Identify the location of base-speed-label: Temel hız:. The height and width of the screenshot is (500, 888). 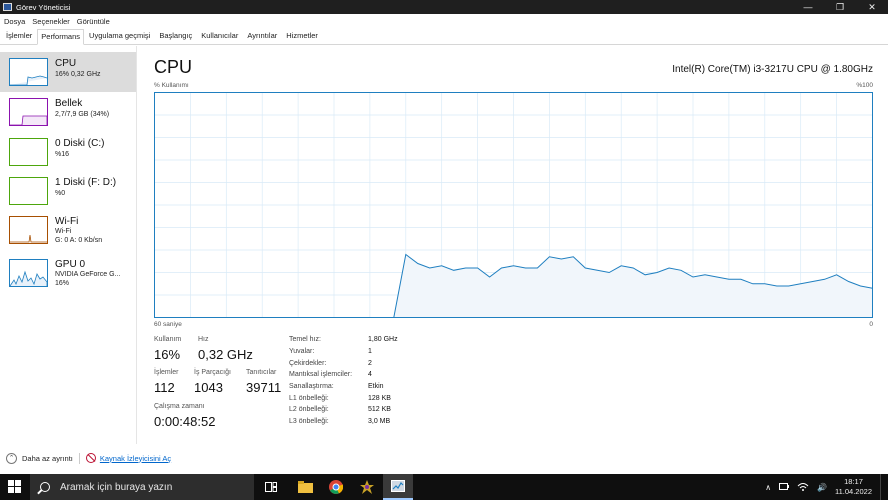
(305, 339).